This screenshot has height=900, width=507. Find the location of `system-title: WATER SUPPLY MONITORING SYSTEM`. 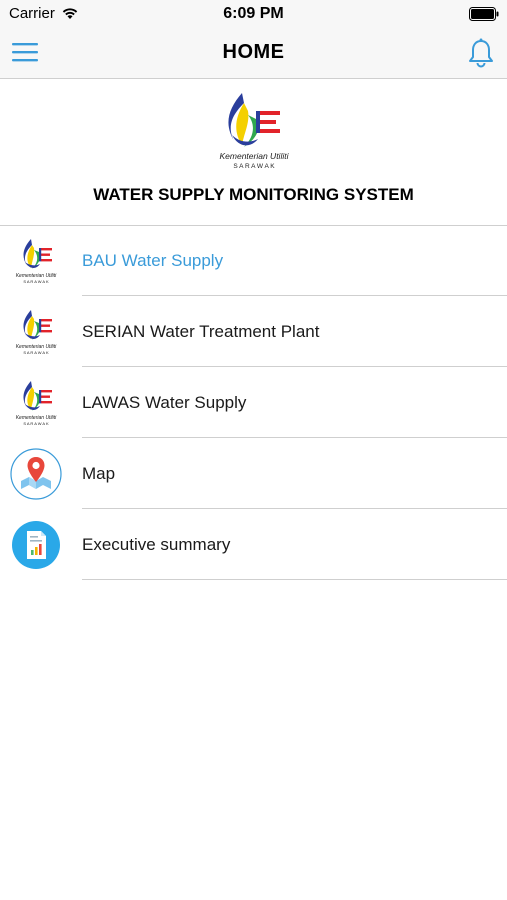

system-title: WATER SUPPLY MONITORING SYSTEM is located at coordinates (253, 194).